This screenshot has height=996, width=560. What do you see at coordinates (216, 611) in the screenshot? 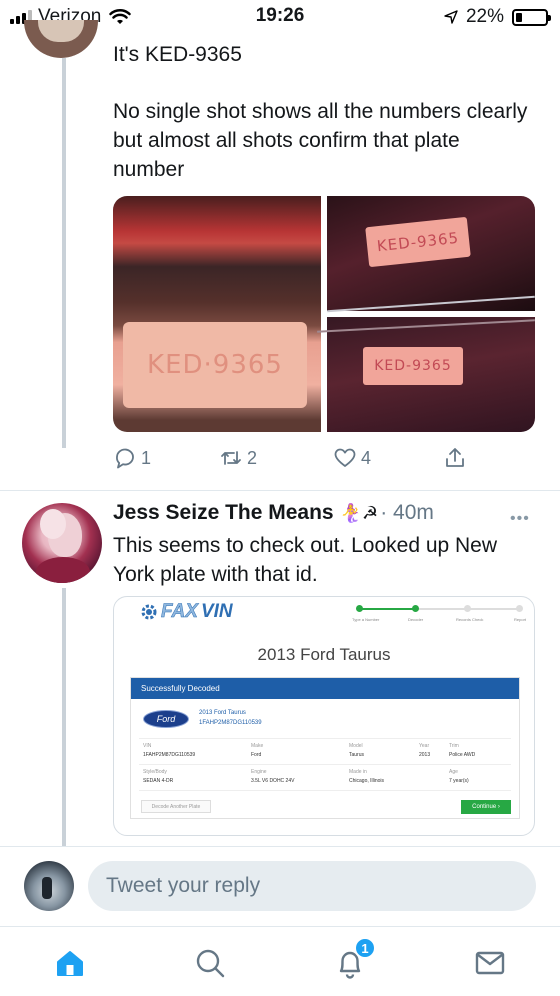
I see `logo-vin: VIN` at bounding box center [216, 611].